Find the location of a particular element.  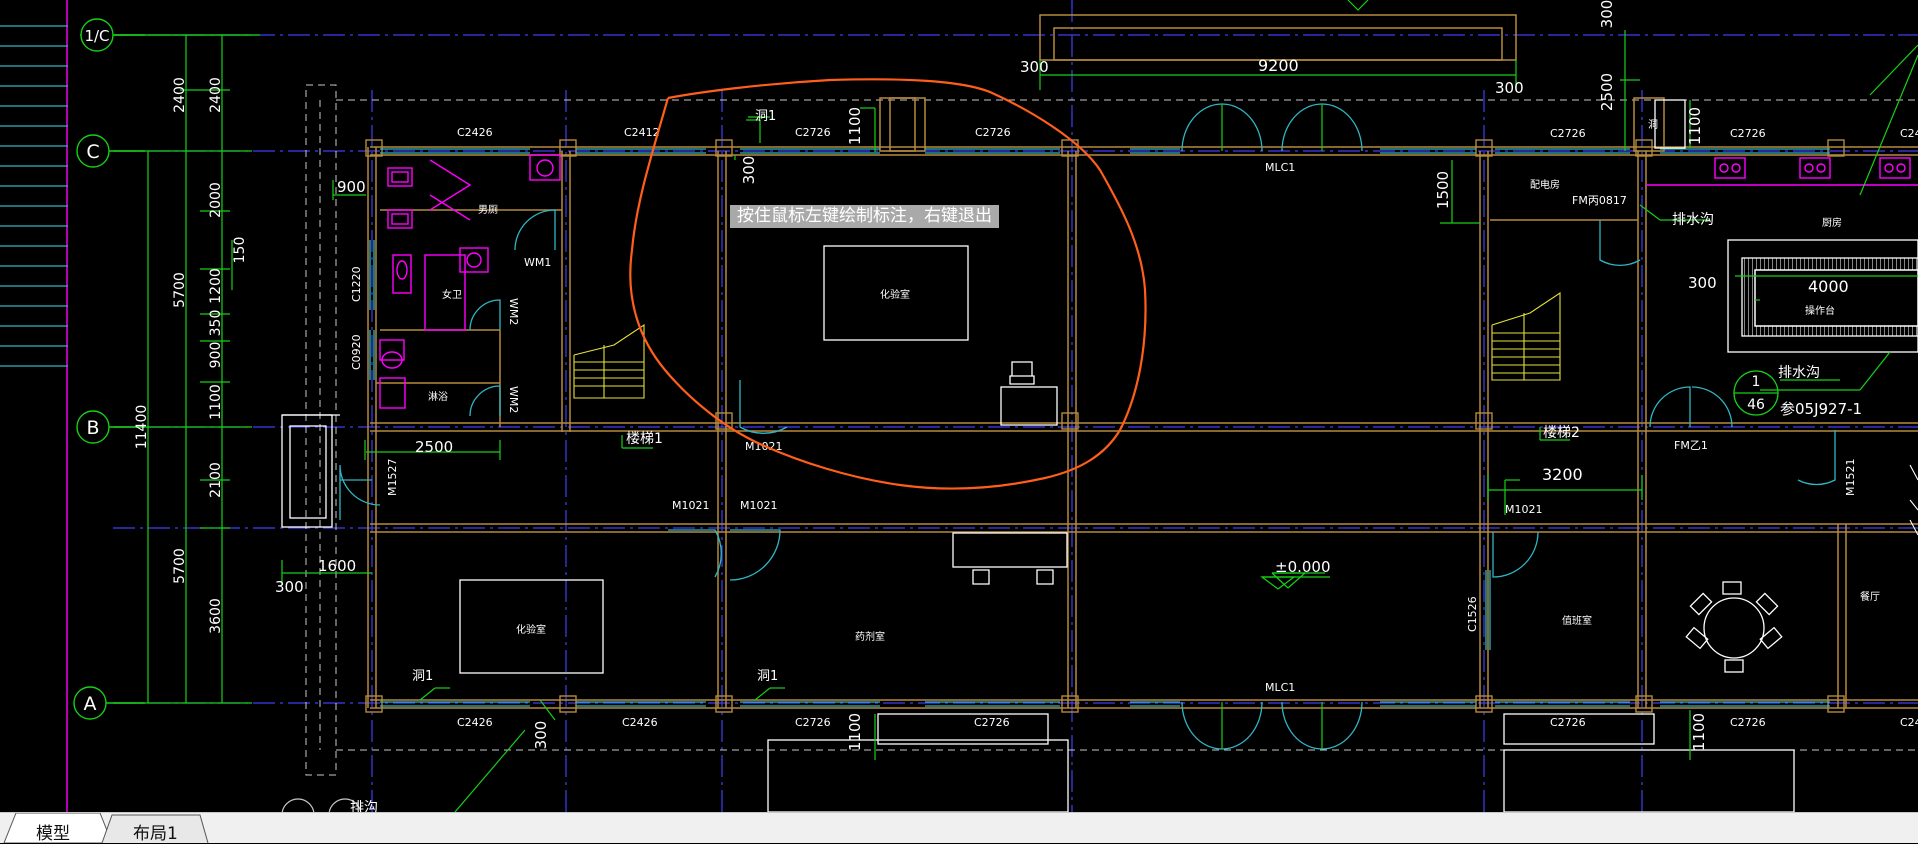

label-c2726-d: C2726 is located at coordinates (1748, 133).